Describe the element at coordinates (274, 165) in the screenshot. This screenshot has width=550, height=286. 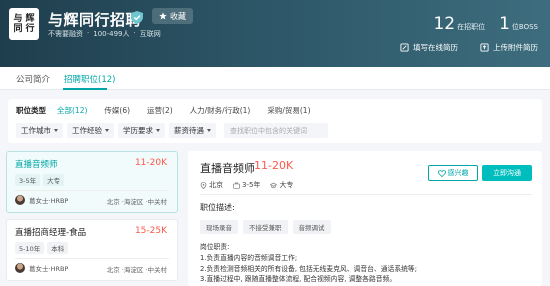
I see `detail-salary: 11-20K` at that location.